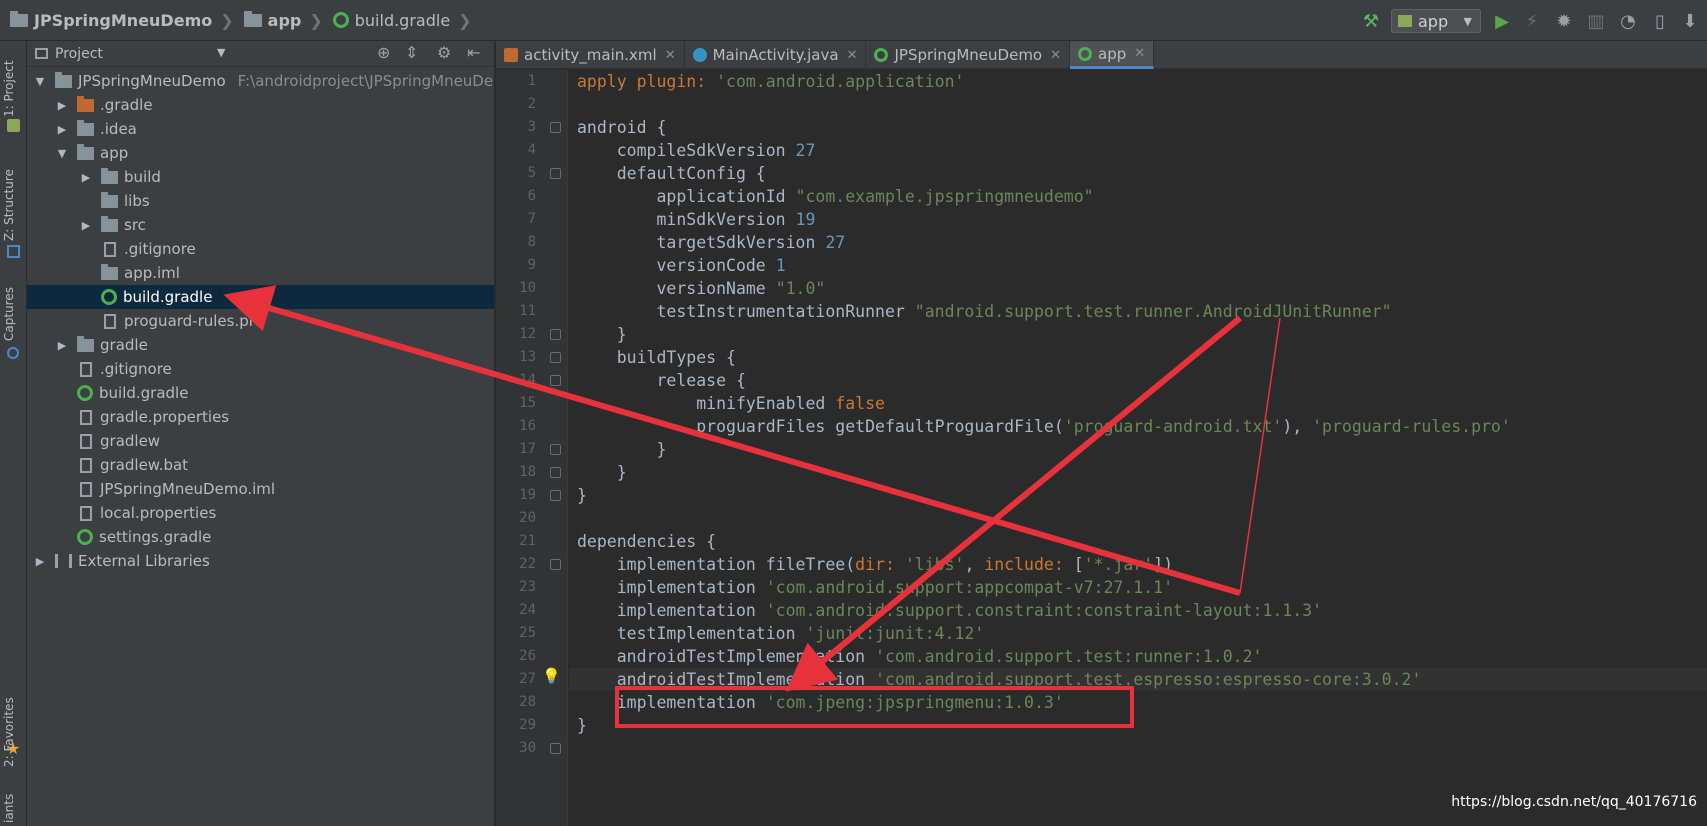  I want to click on code-token: implementation fileTree(, so click(716, 564).